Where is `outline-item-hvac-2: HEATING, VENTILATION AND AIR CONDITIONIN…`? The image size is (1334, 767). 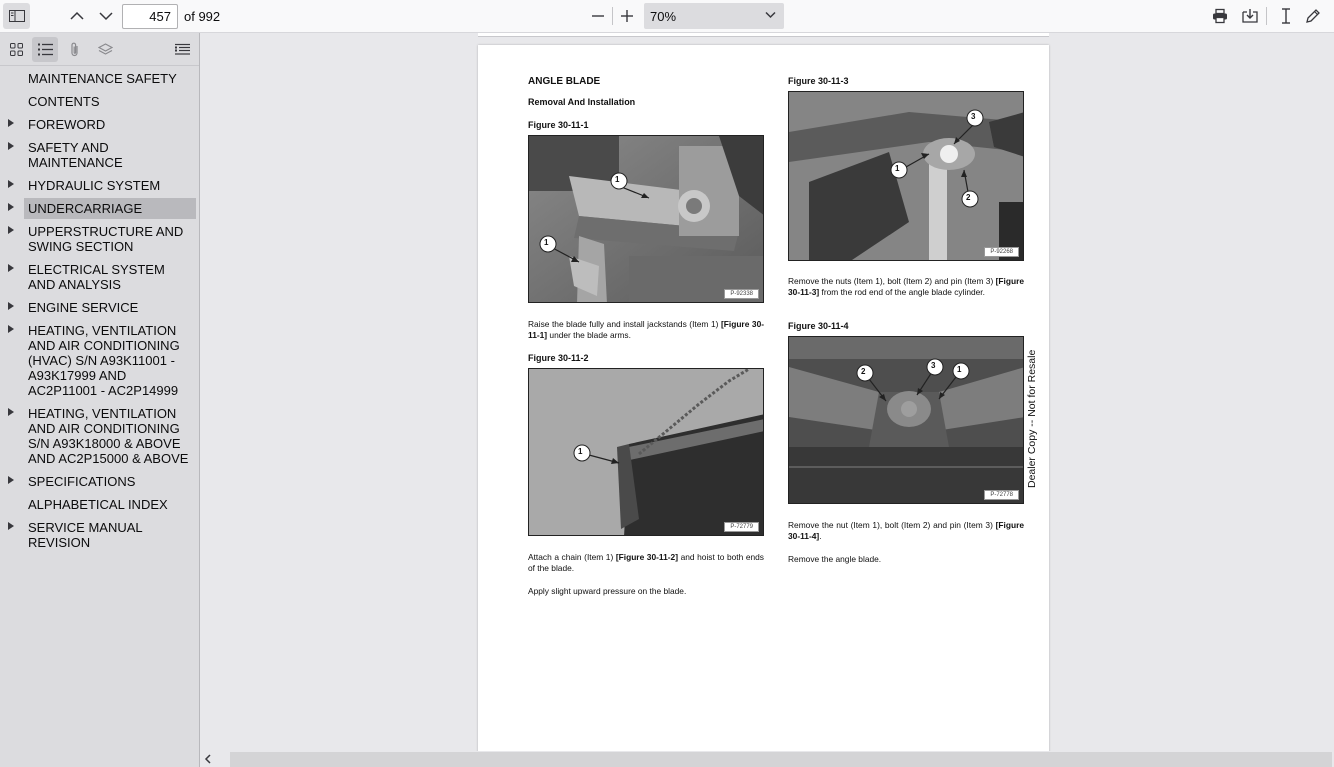
outline-item-hvac-2: HEATING, VENTILATION AND AIR CONDITIONIN… is located at coordinates (102, 436).